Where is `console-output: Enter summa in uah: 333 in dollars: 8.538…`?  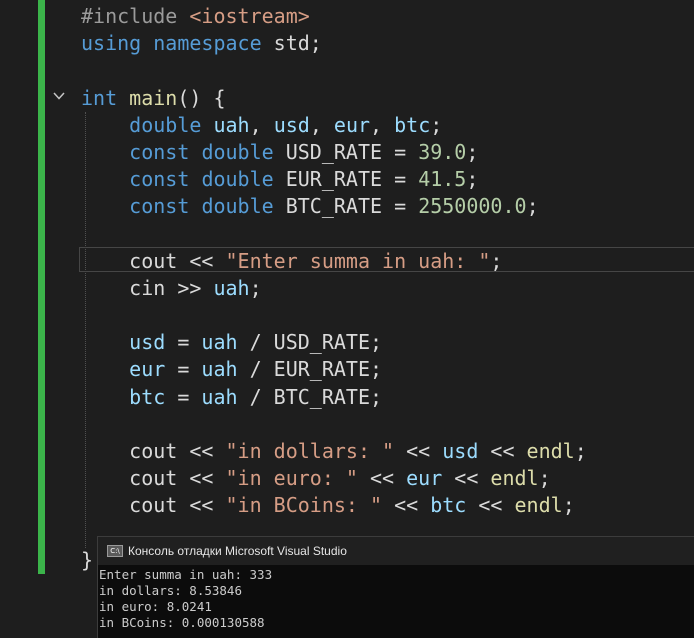 console-output: Enter summa in uah: 333 in dollars: 8.538… is located at coordinates (394, 599).